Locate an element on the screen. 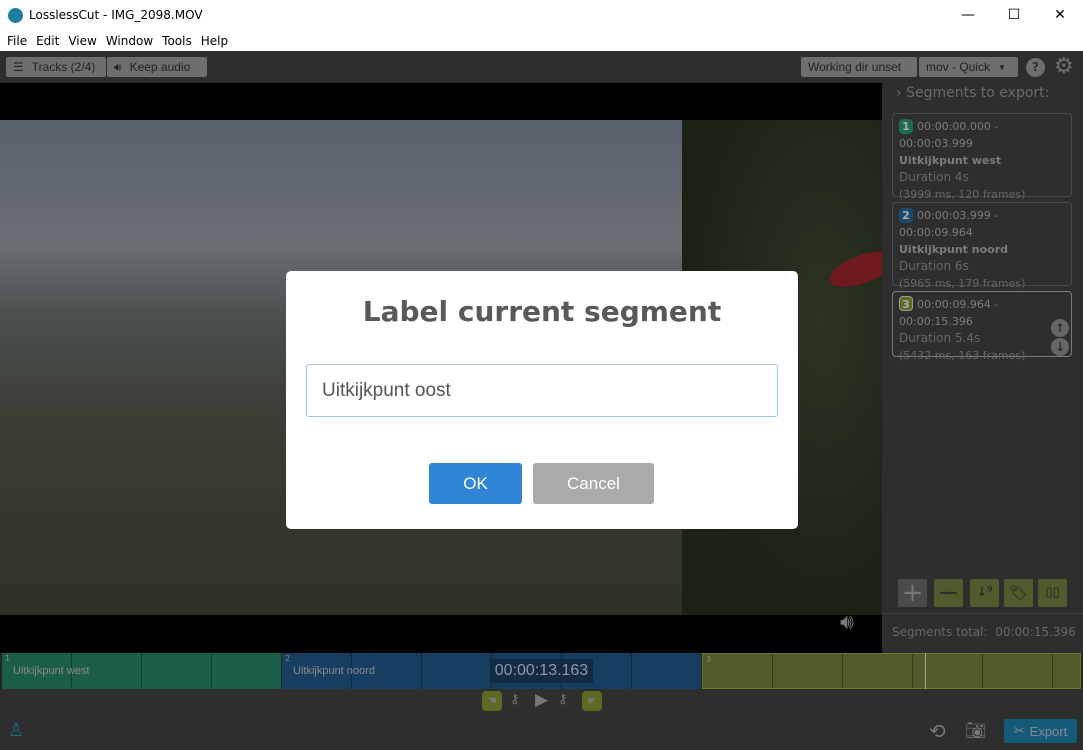 This screenshot has width=1083, height=750. segments-total: Segments total: 00:00:15.396 is located at coordinates (984, 632).